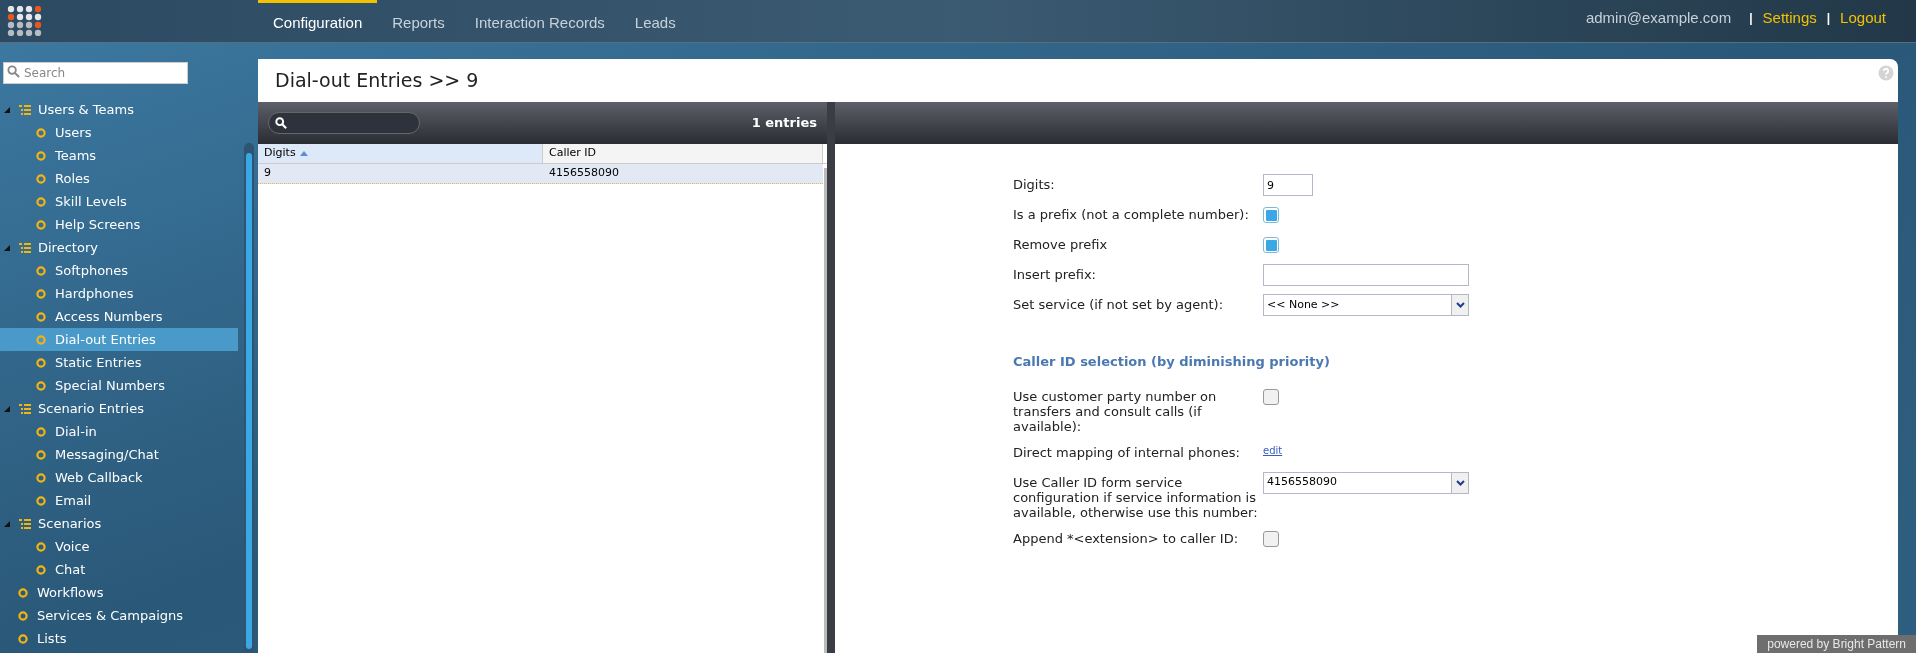 The width and height of the screenshot is (1916, 653). I want to click on field-label: Remove prefix, so click(1061, 244).